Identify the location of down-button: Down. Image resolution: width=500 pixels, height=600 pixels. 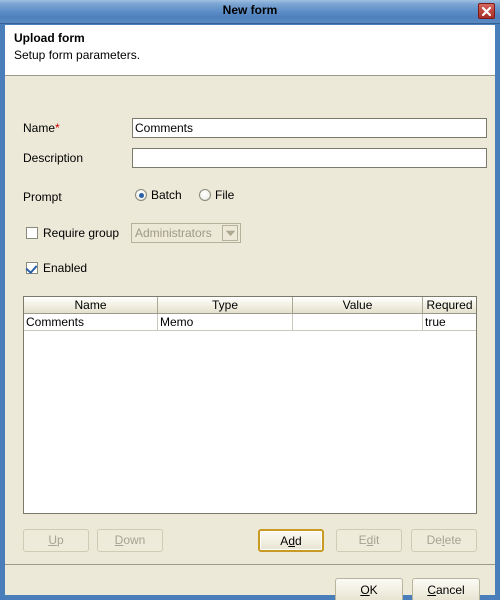
(130, 540).